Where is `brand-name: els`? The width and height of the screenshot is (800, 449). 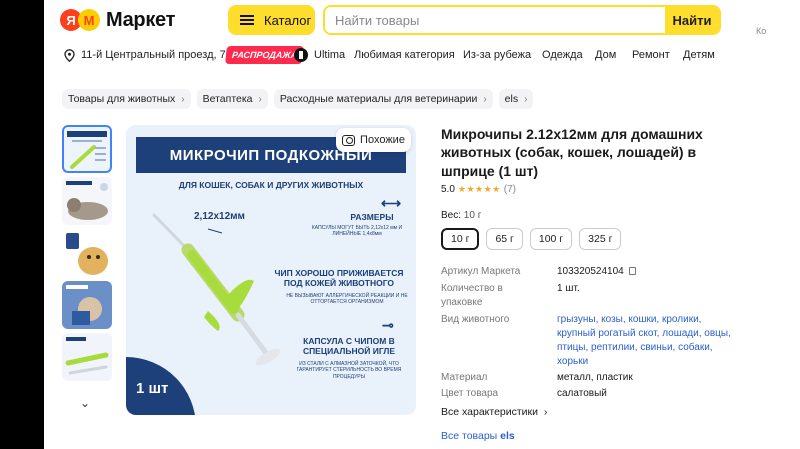 brand-name: els is located at coordinates (507, 436).